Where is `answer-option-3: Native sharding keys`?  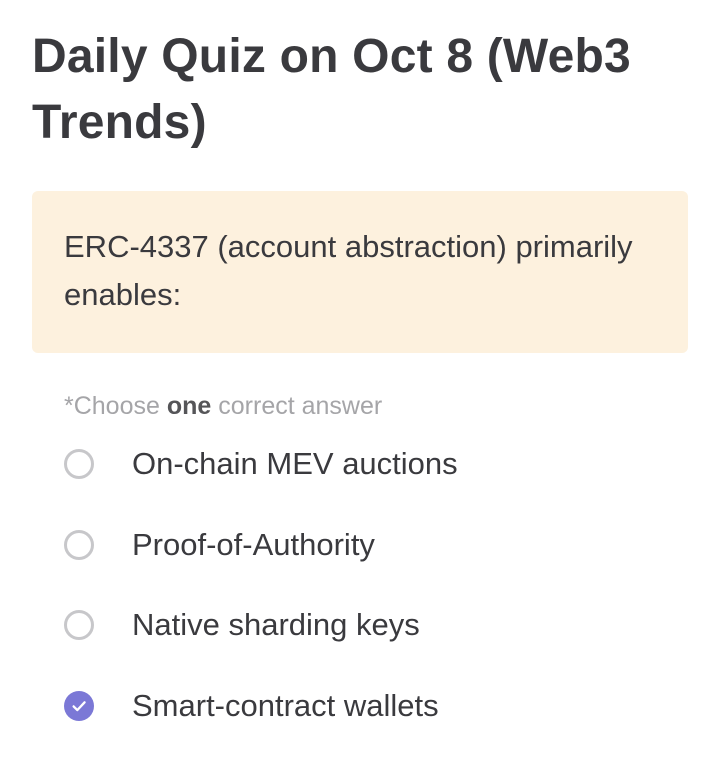 answer-option-3: Native sharding keys is located at coordinates (374, 641).